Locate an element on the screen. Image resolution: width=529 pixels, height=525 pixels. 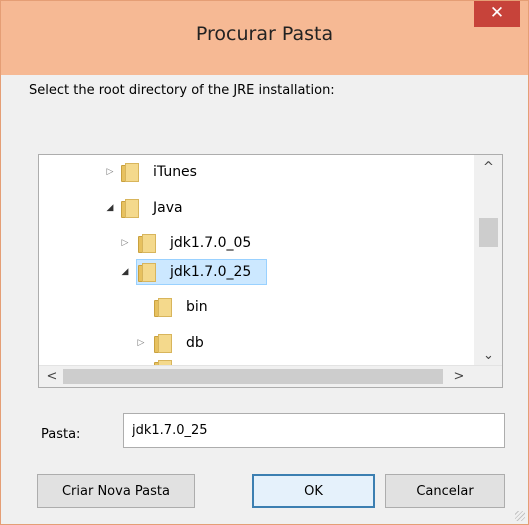
scroll-down-icon: ⌄ is located at coordinates (488, 356).